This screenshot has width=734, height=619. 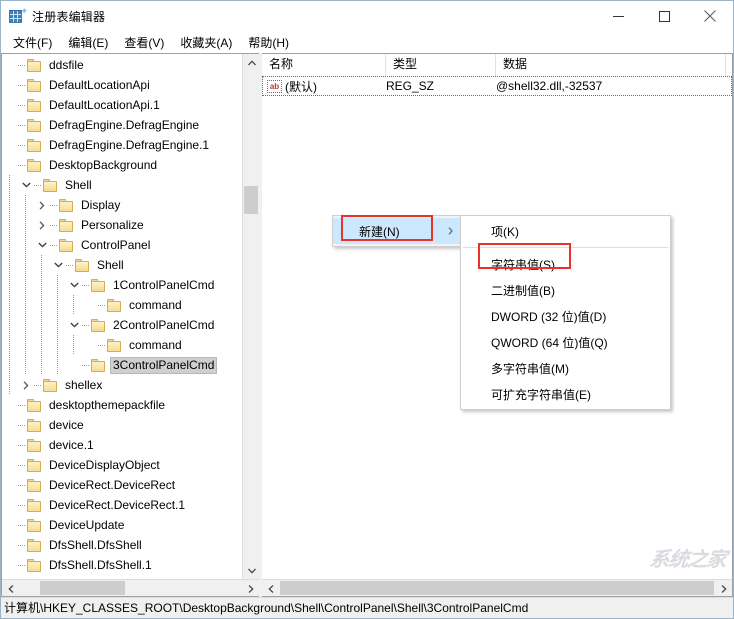 I want to click on ab-string-icon: ab, so click(x=274, y=86).